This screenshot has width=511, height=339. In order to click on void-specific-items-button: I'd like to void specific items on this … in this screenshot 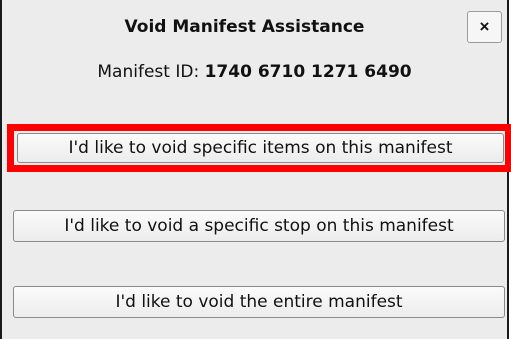, I will do `click(260, 148)`.